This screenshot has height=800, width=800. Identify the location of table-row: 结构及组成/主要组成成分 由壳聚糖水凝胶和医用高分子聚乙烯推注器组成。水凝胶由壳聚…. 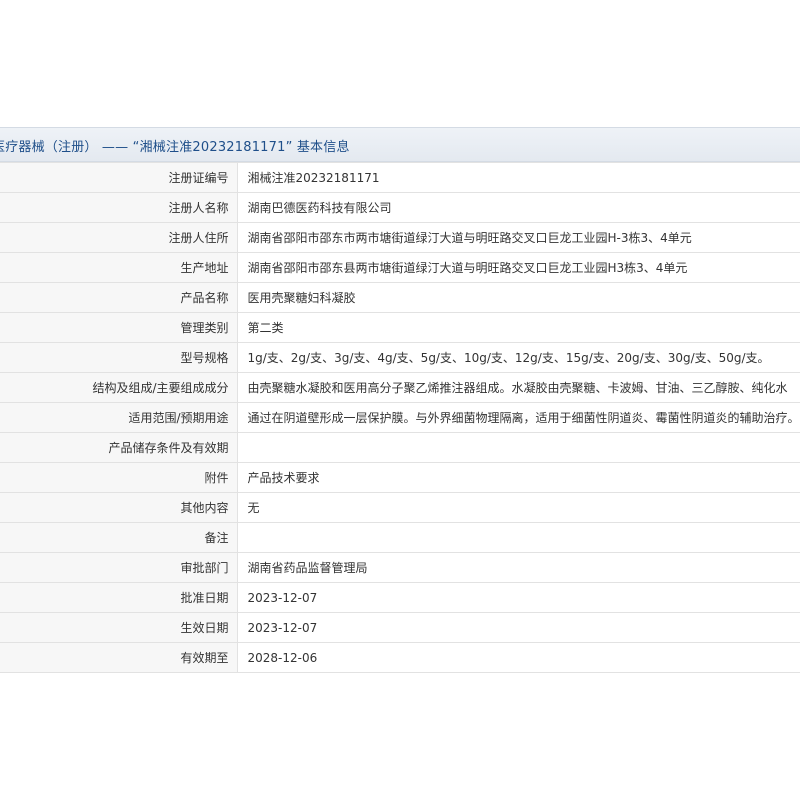
(400, 387).